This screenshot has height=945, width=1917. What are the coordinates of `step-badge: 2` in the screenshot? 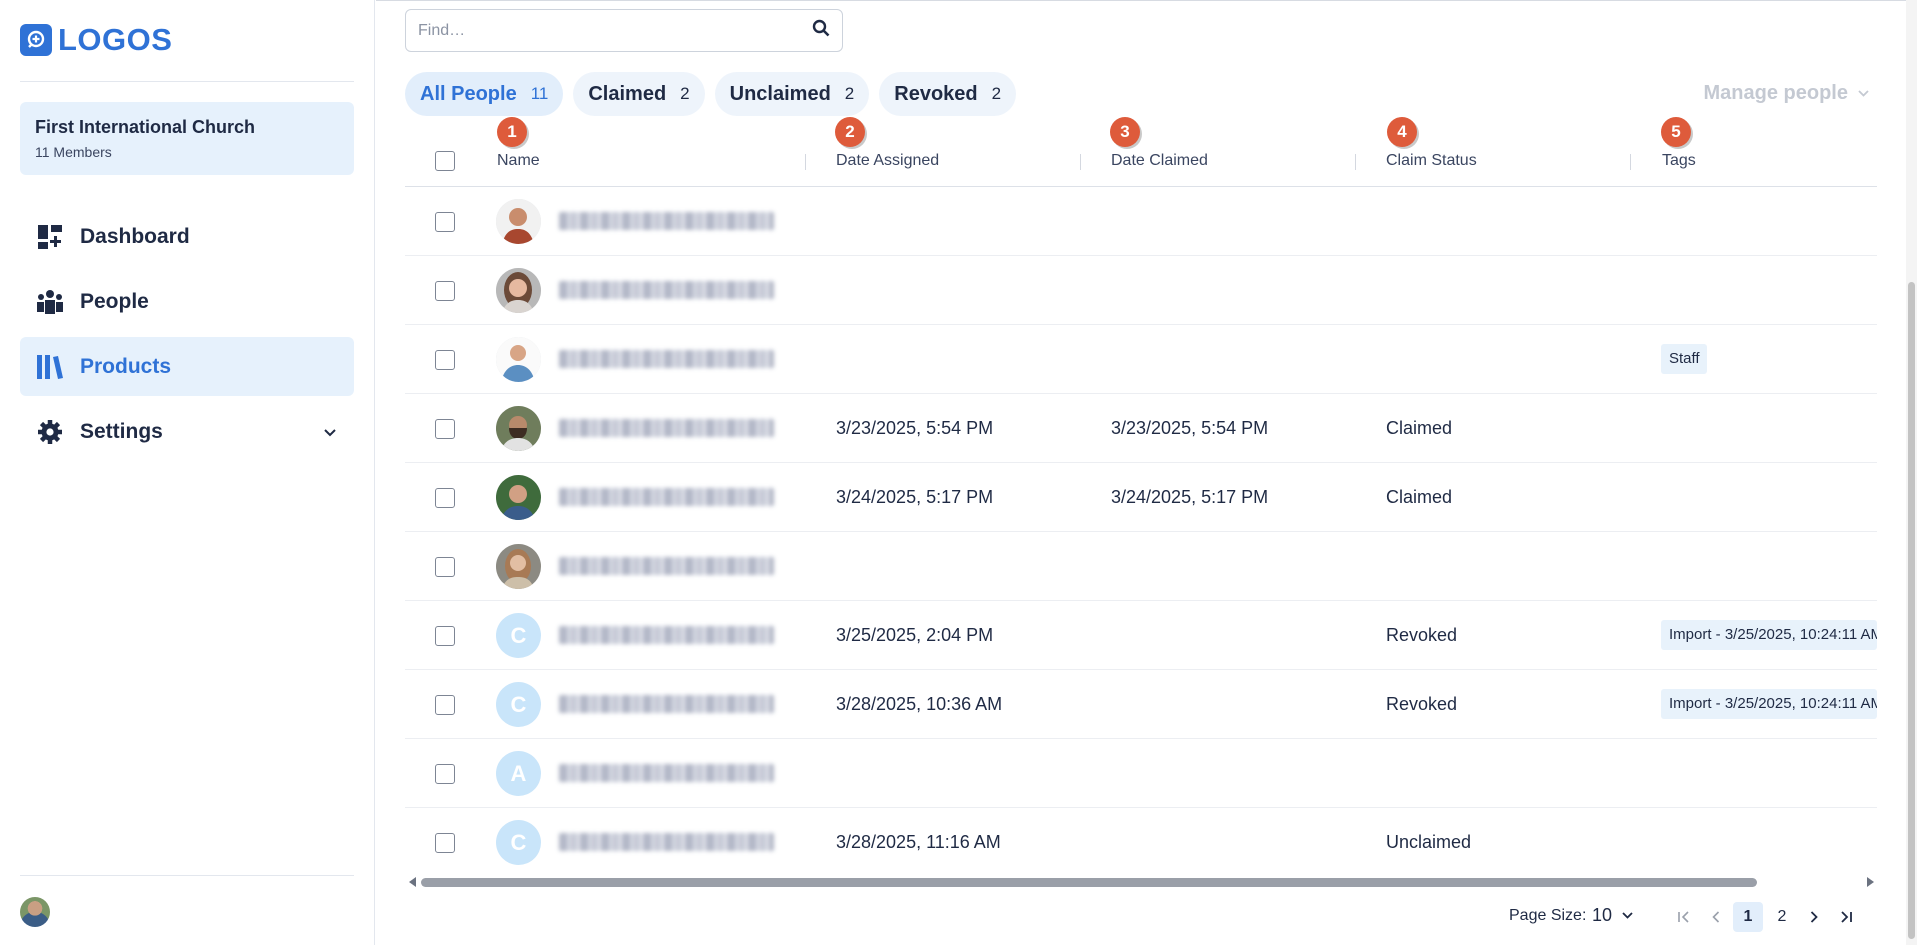 It's located at (850, 132).